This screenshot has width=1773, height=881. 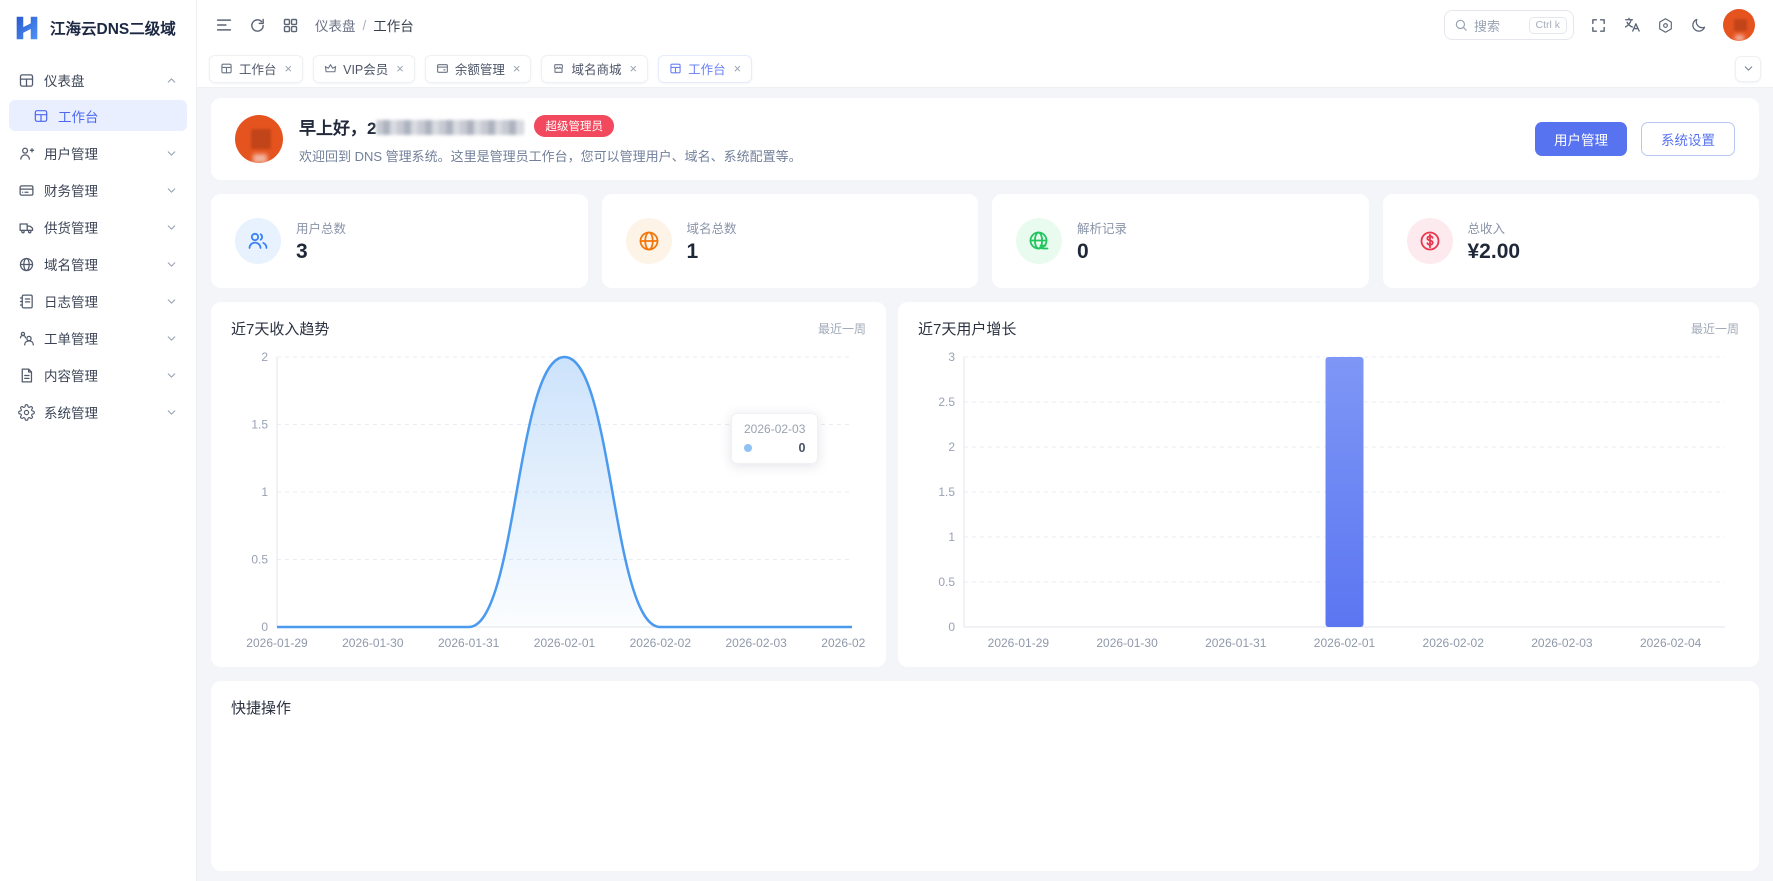 I want to click on stat-texts: 总收入 ¥2.00, so click(x=1494, y=241).